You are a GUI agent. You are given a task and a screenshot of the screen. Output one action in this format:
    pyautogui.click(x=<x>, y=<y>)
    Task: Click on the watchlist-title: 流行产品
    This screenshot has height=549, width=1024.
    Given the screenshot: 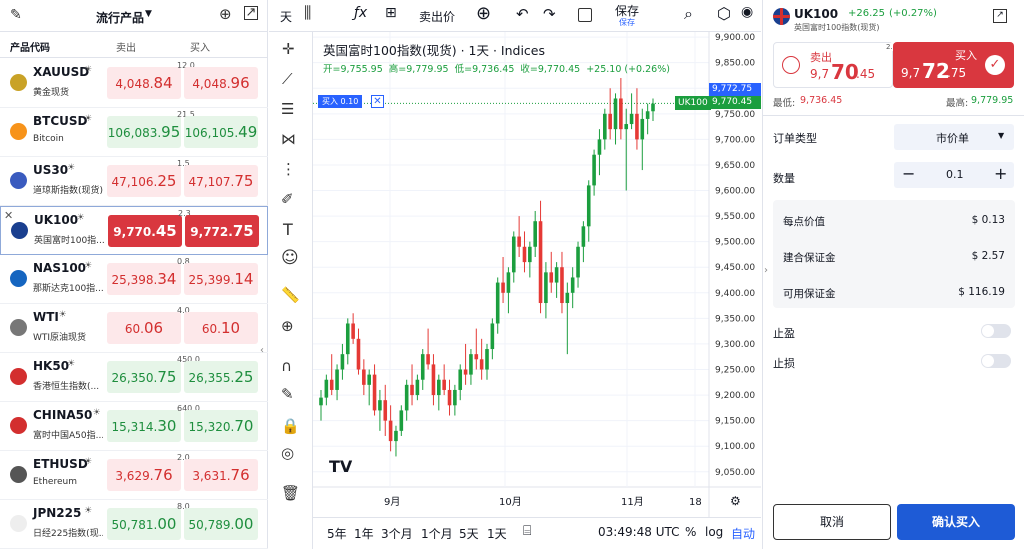 What is the action you would take?
    pyautogui.click(x=120, y=17)
    